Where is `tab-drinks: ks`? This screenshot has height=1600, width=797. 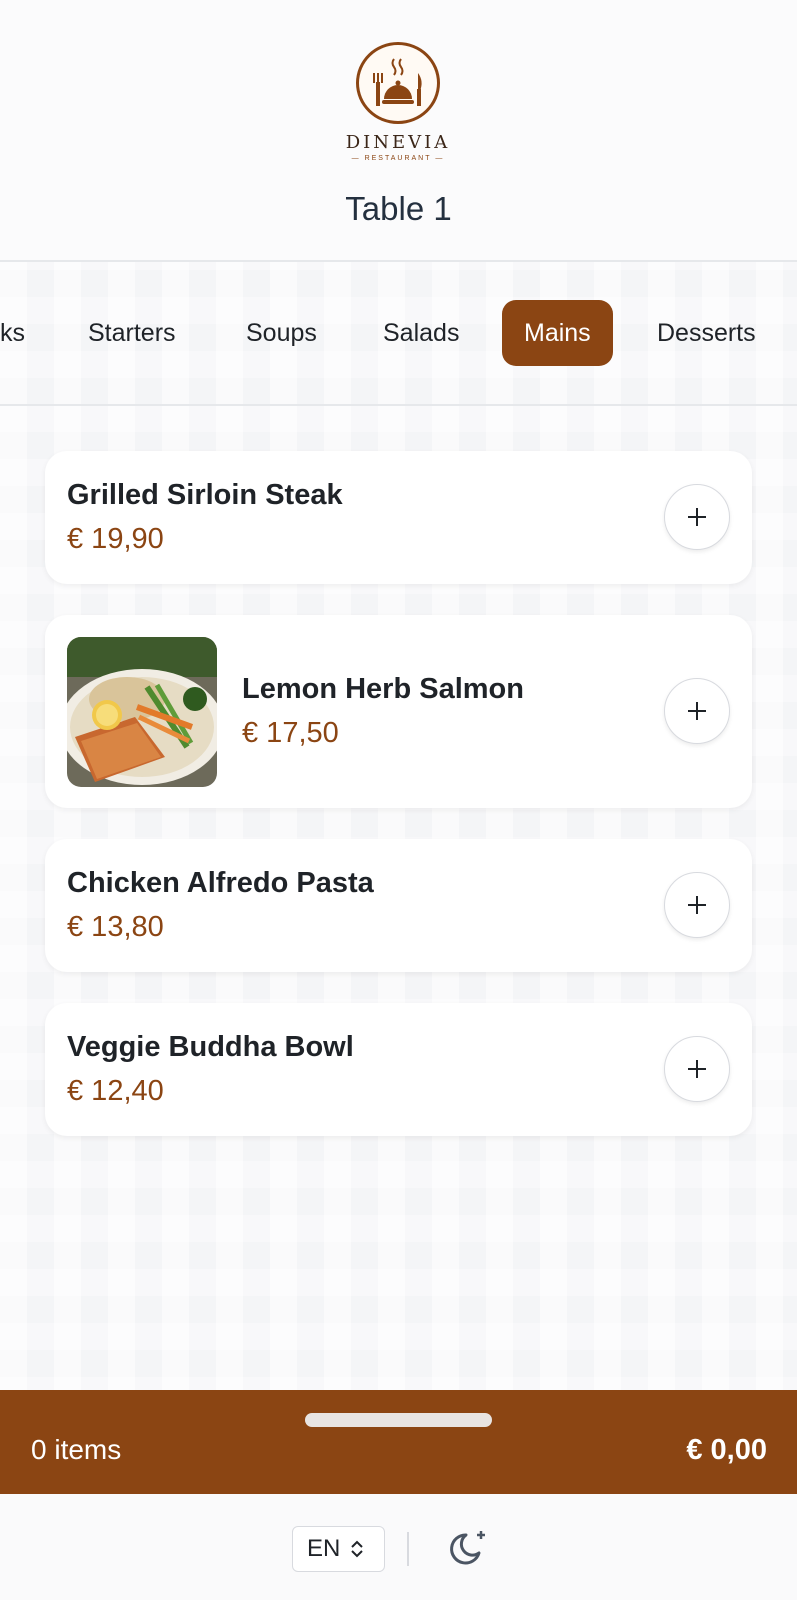
tab-drinks: ks is located at coordinates (23, 333).